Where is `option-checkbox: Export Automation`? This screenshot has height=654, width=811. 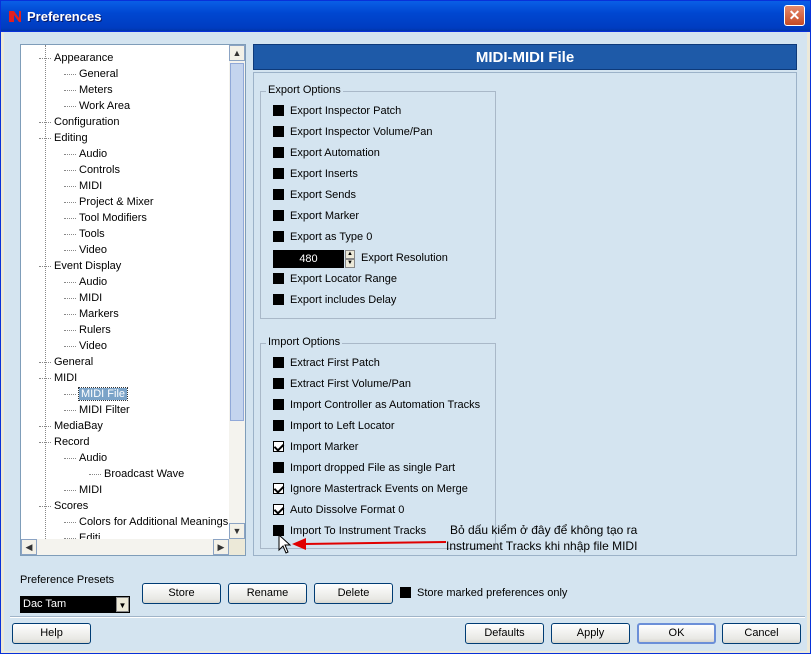 option-checkbox: Export Automation is located at coordinates (326, 154).